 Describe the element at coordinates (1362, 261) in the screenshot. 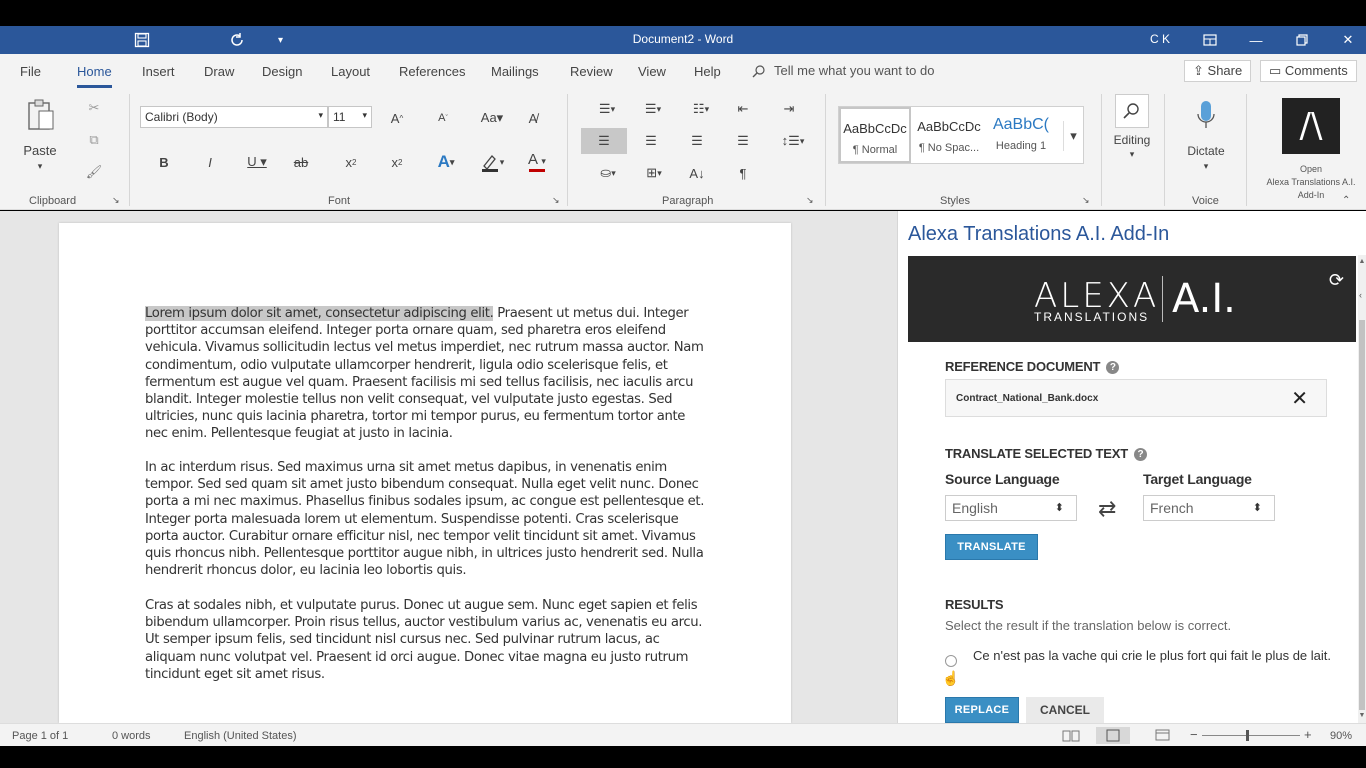

I see `scroll-up-icon: ▲` at that location.